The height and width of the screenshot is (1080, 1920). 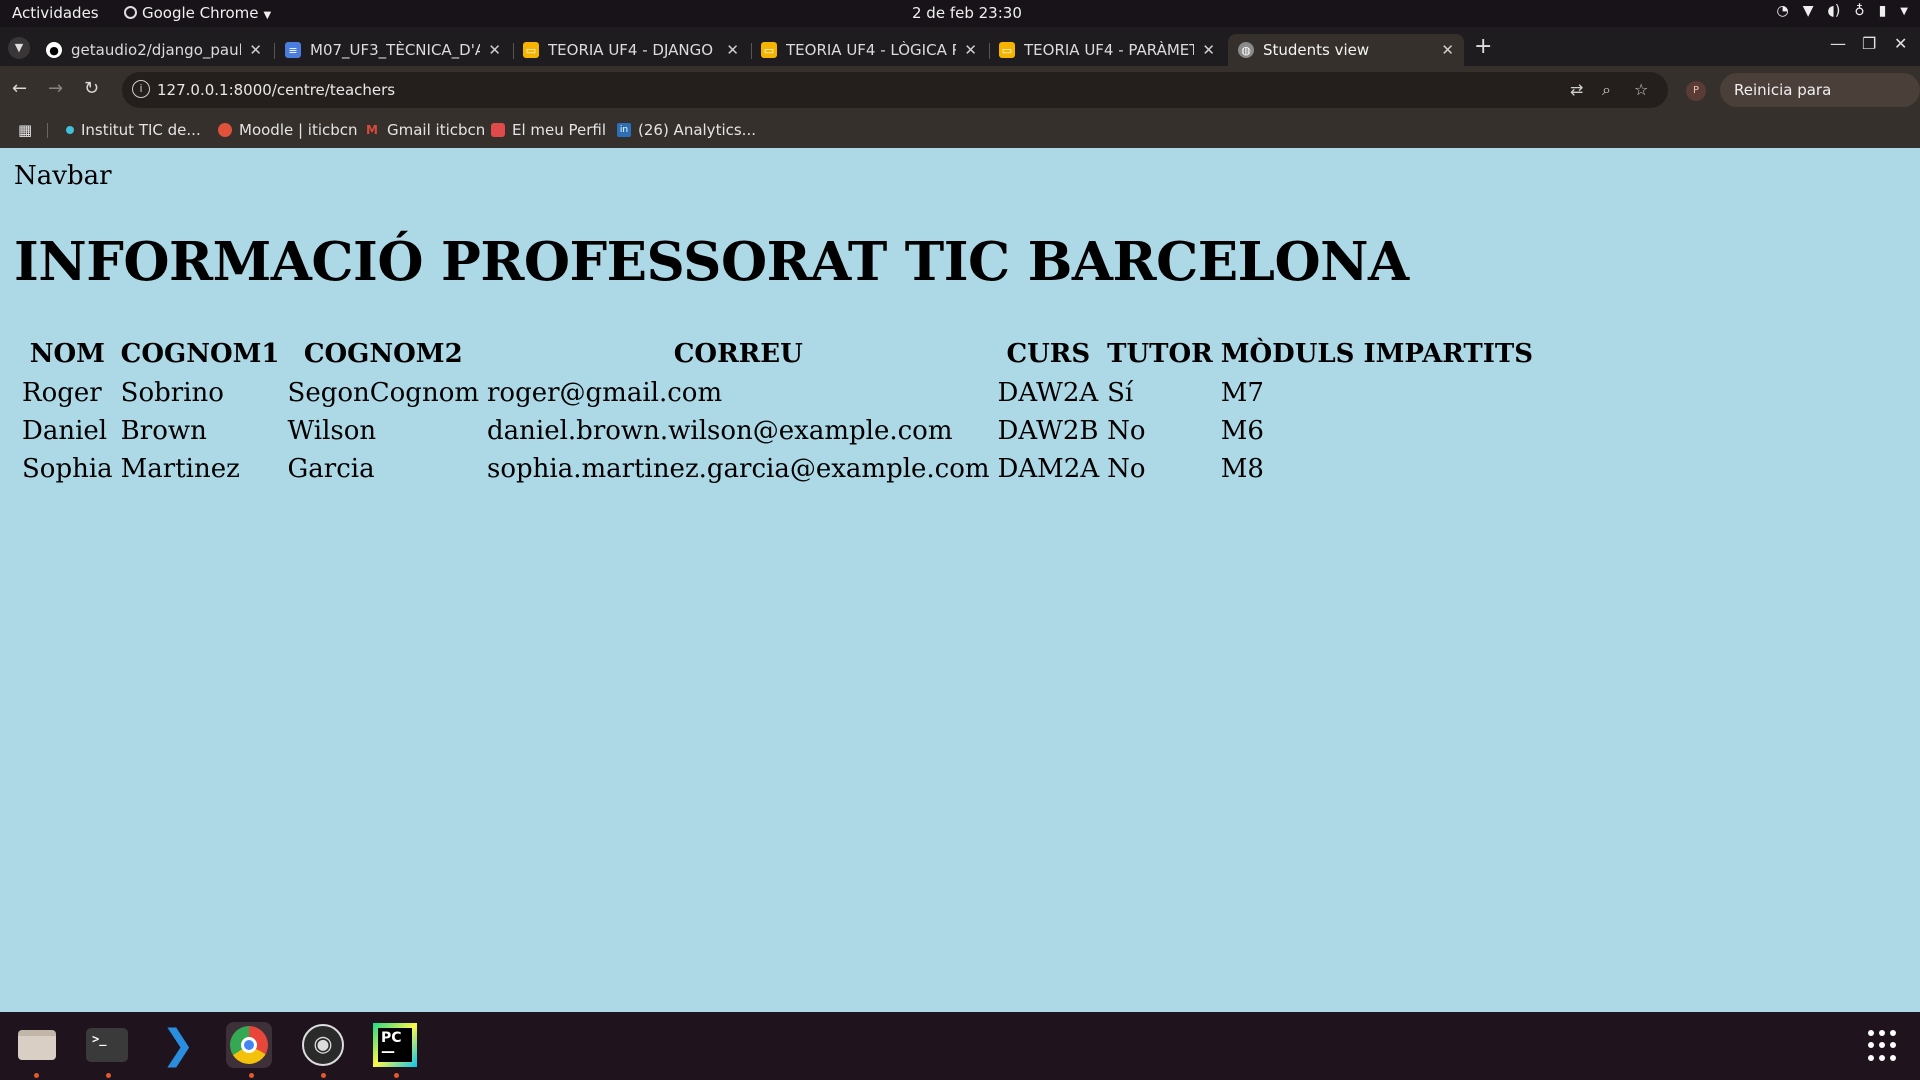 What do you see at coordinates (383, 393) in the screenshot?
I see `cell-cognom2: SegonCognom` at bounding box center [383, 393].